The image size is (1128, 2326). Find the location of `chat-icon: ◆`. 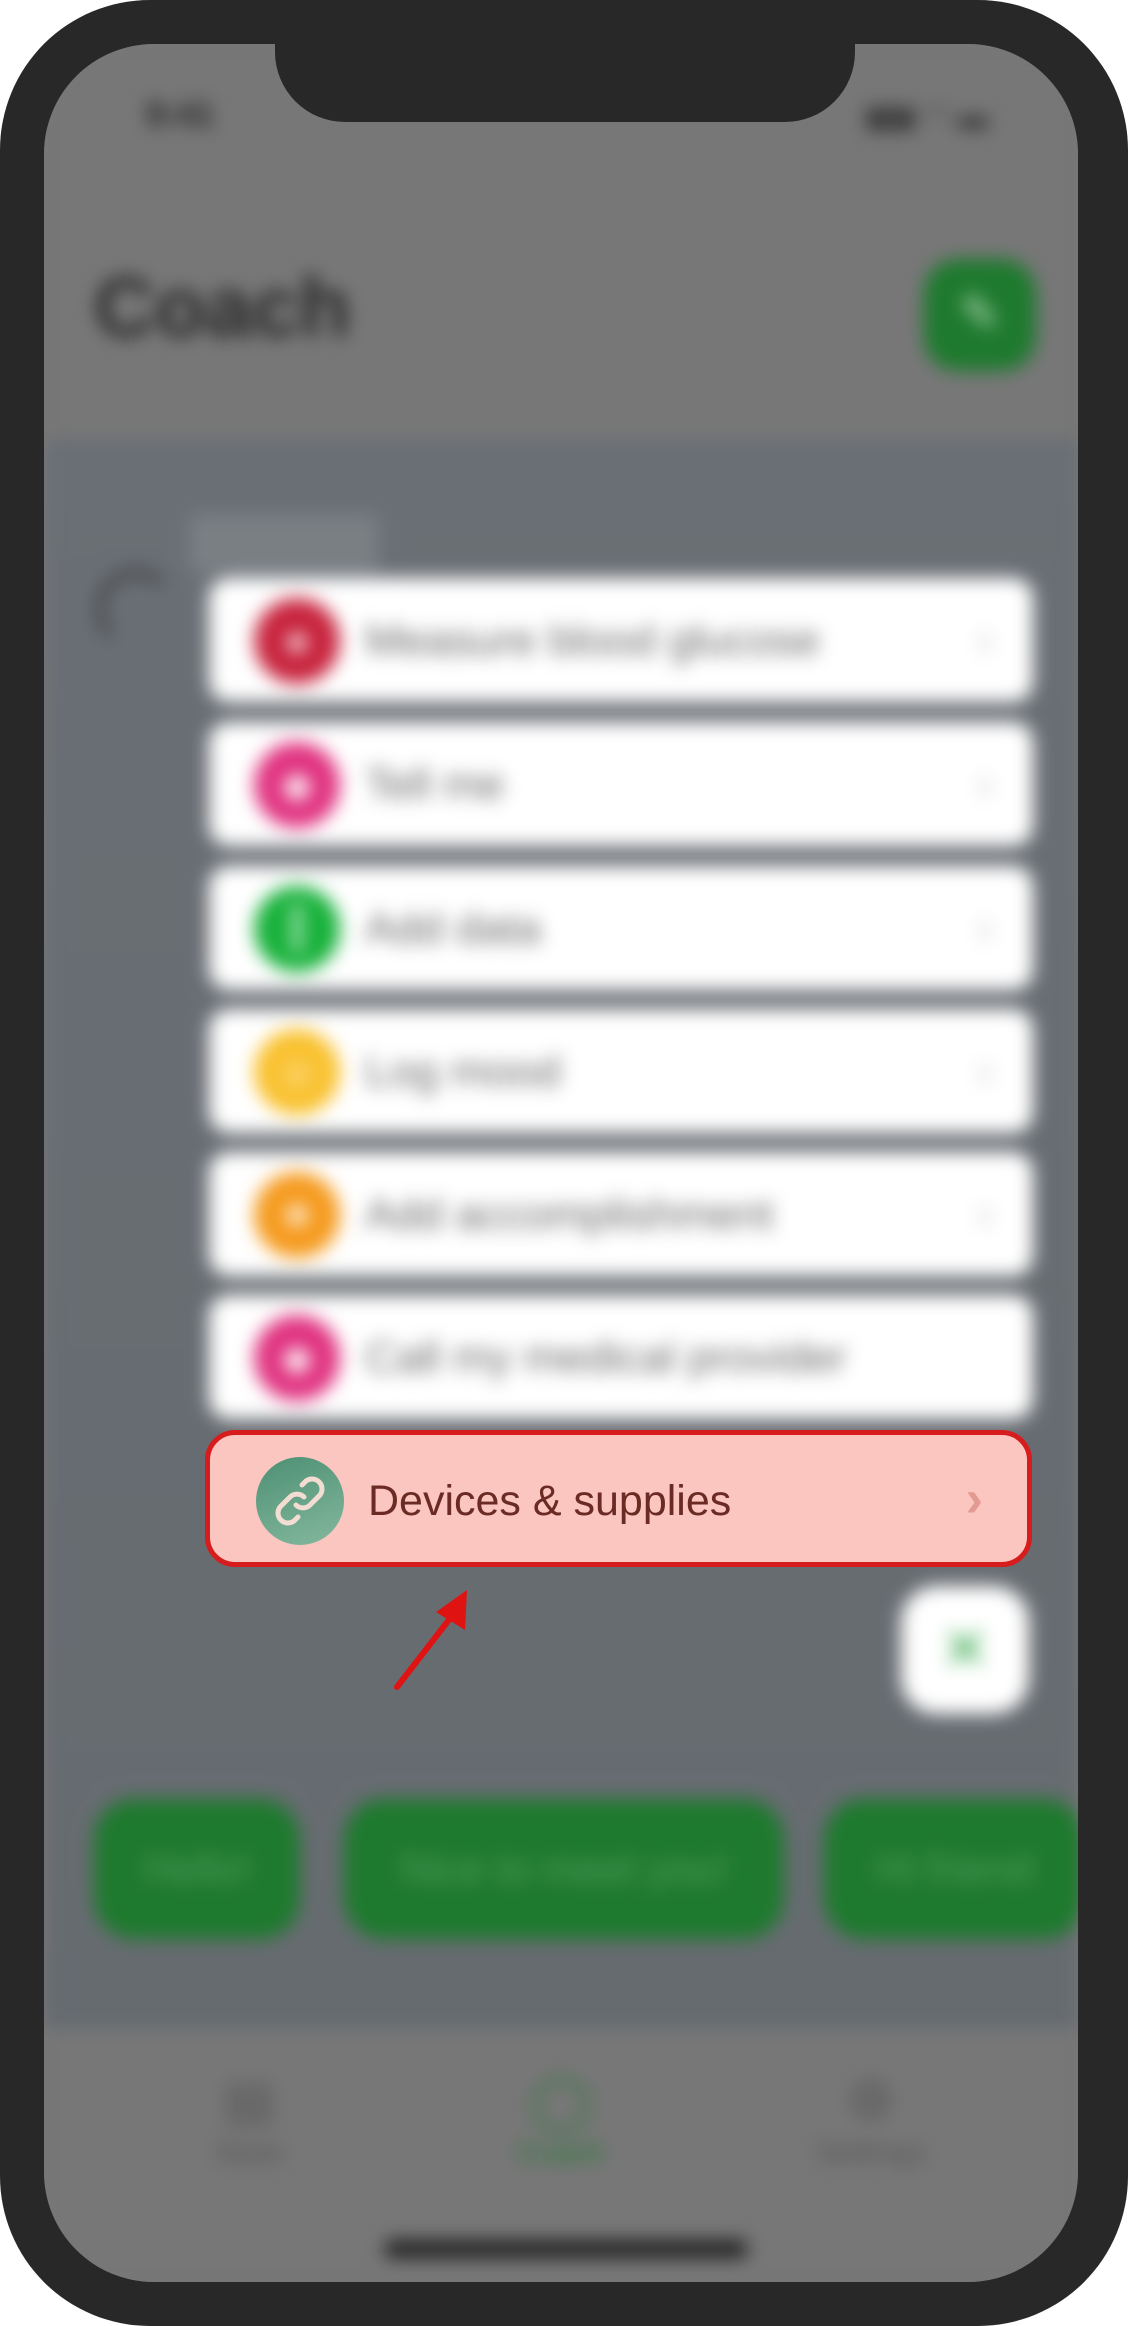

chat-icon: ◆ is located at coordinates (297, 785).